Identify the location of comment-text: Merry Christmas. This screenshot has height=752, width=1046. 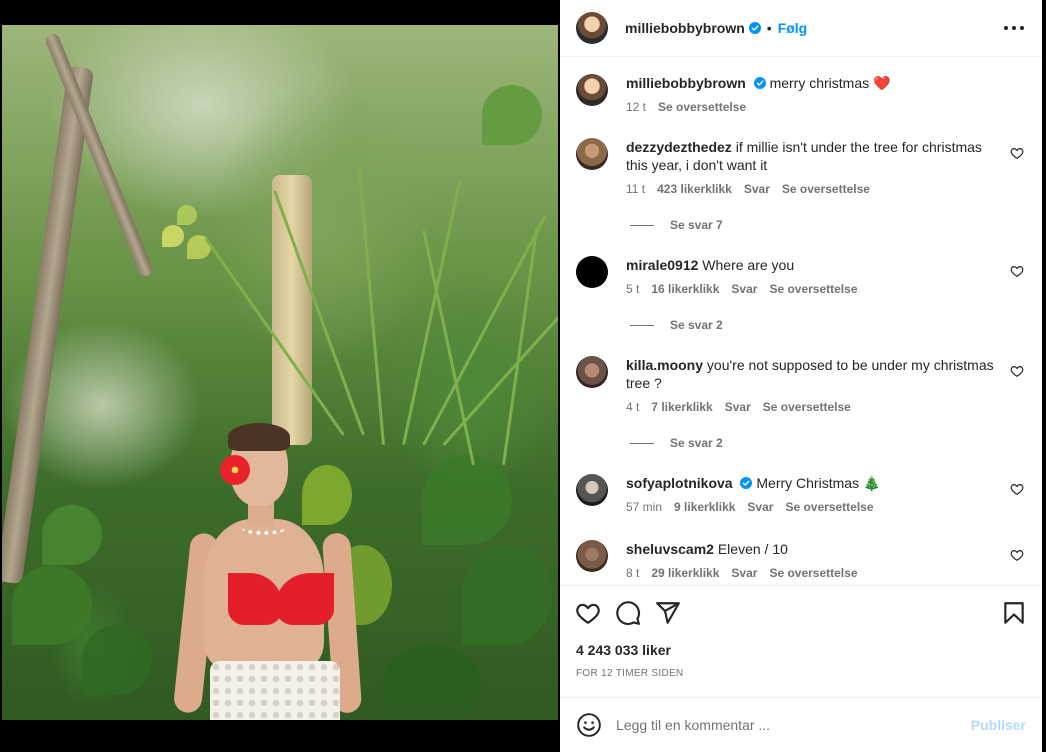
(808, 483).